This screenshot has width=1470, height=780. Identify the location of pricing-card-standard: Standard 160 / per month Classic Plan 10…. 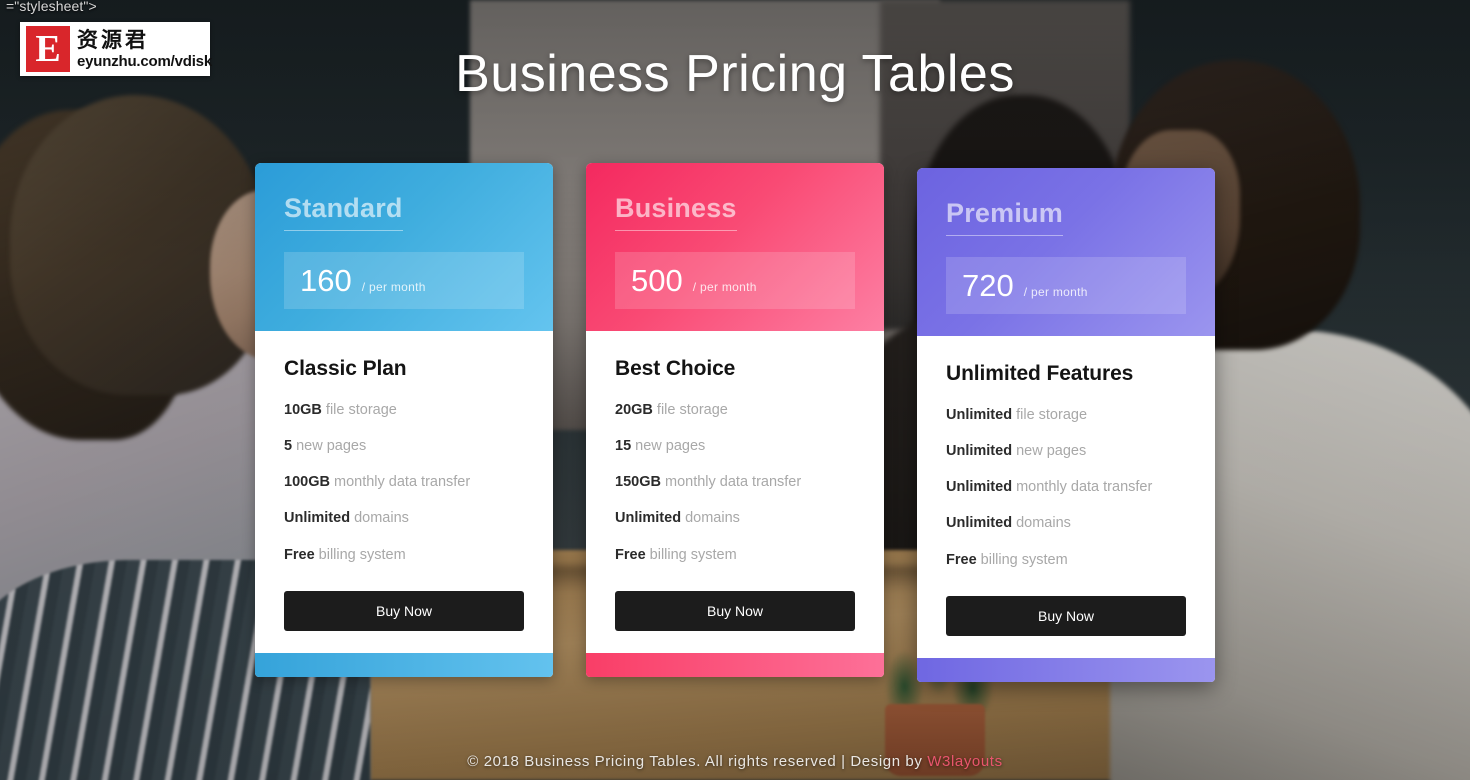
(404, 420).